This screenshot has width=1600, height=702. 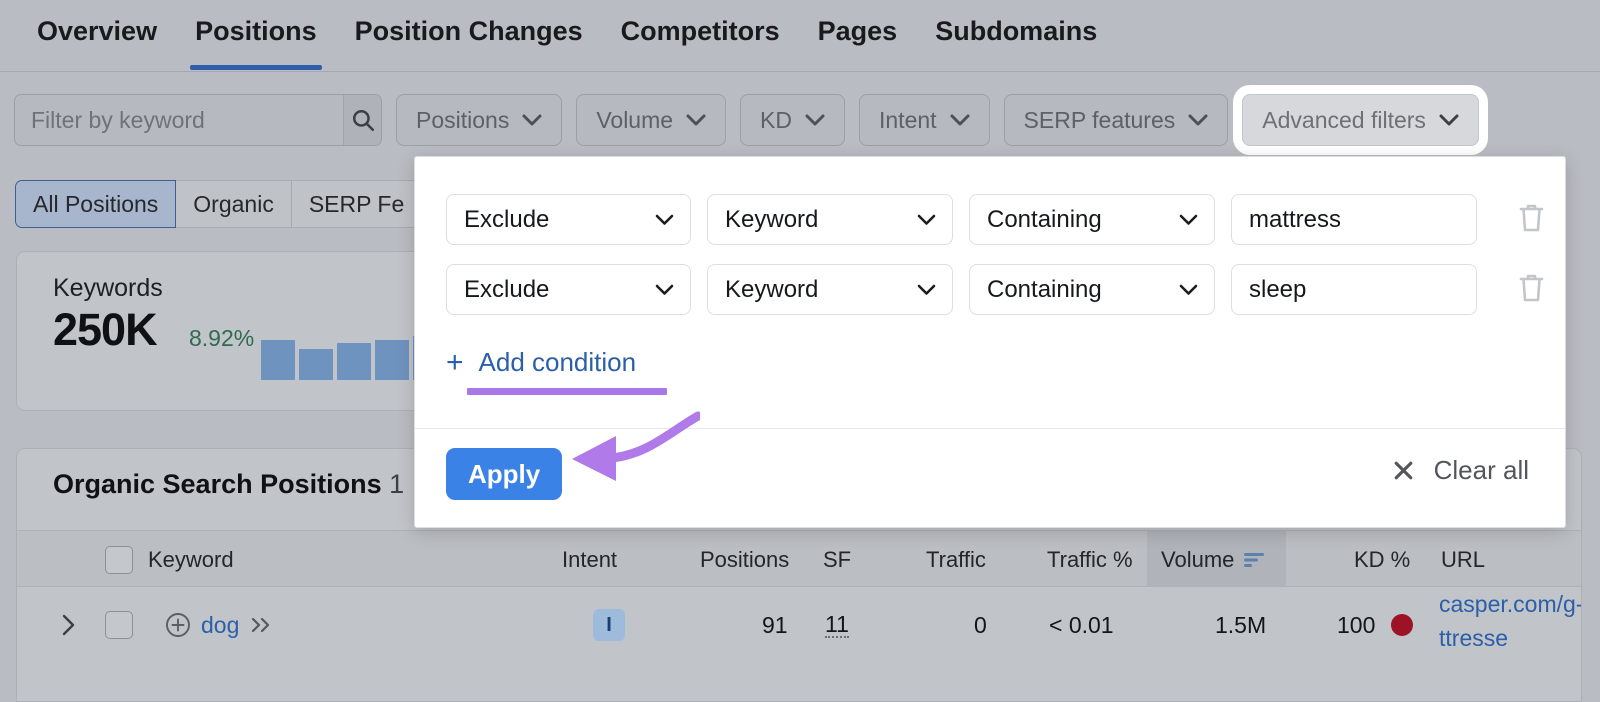 I want to click on kd-difficulty-dot-icon, so click(x=1402, y=625).